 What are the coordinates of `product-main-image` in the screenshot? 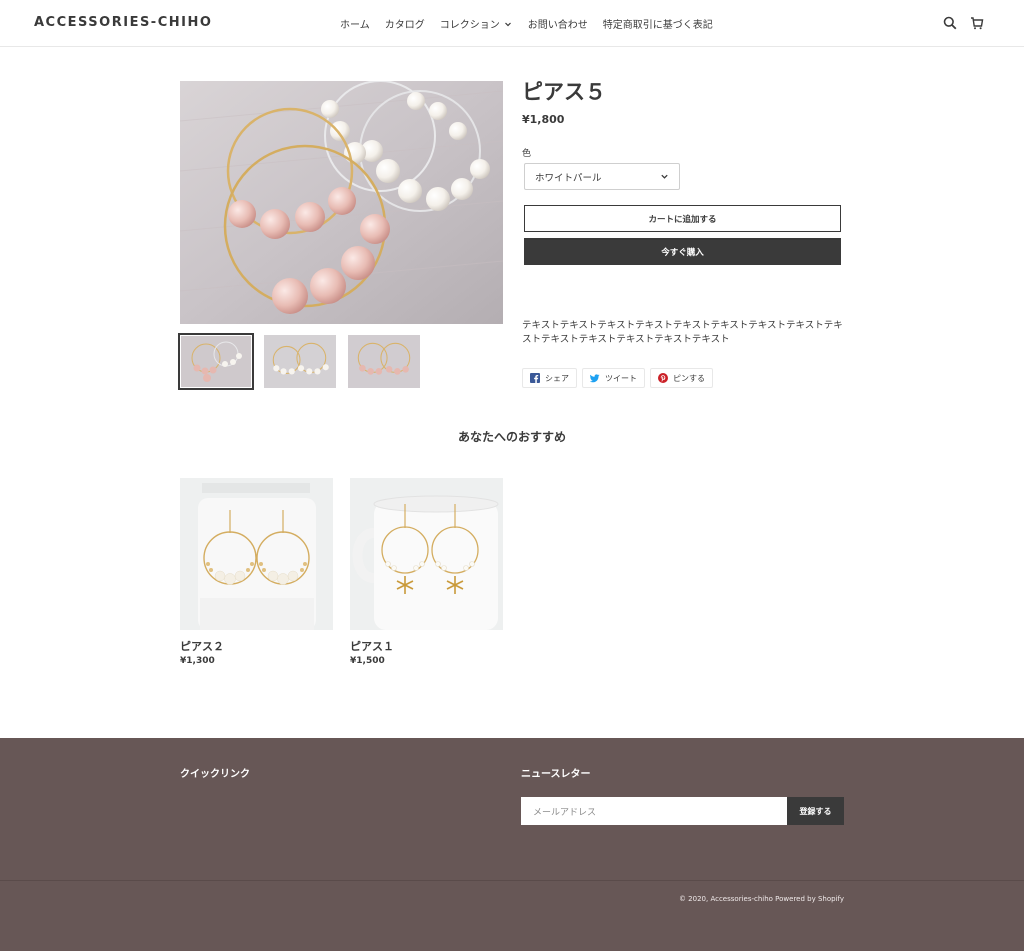 It's located at (341, 202).